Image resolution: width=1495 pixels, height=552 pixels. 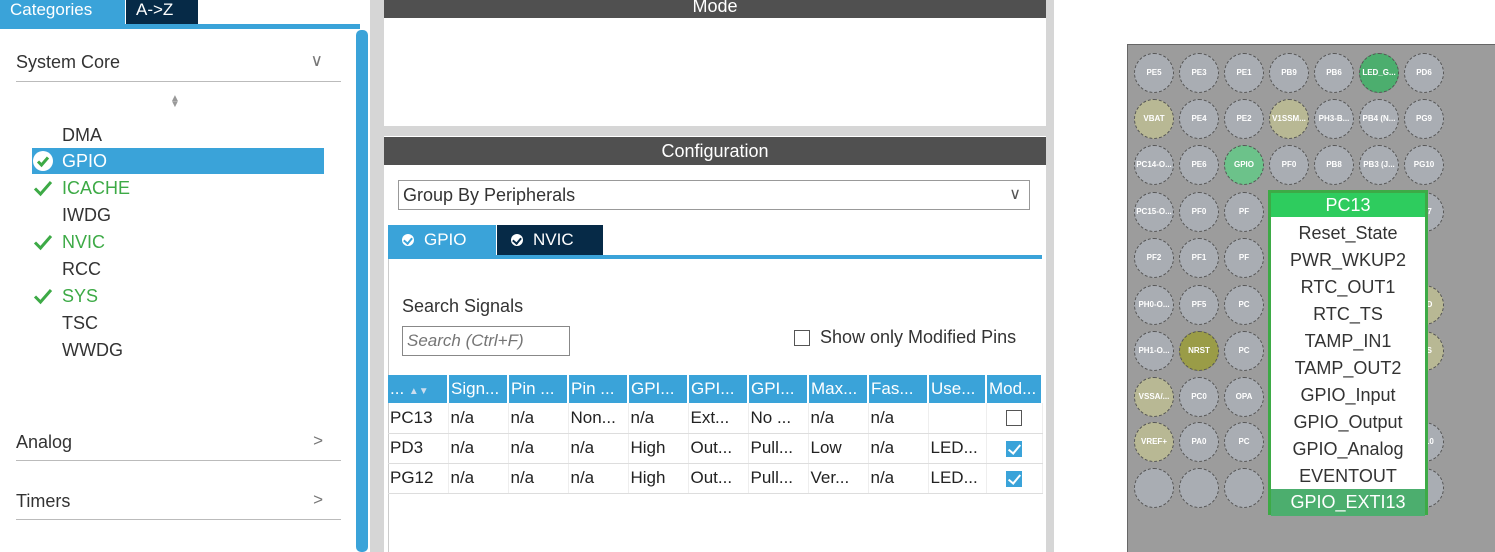 I want to click on item-tsc: TSC, so click(x=178, y=323).